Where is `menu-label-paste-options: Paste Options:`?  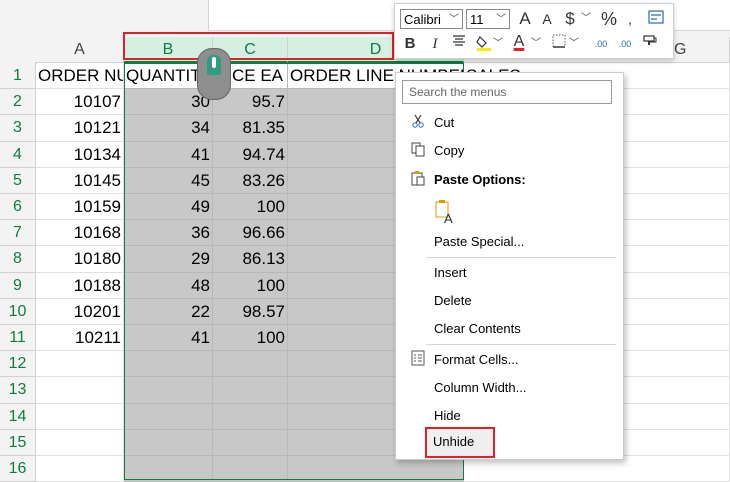
menu-label-paste-options: Paste Options: is located at coordinates (480, 179).